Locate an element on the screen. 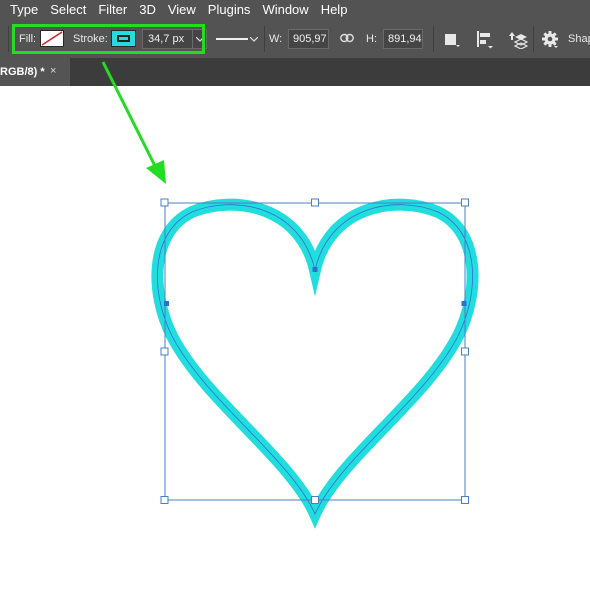 The height and width of the screenshot is (608, 590). handle-top-right is located at coordinates (465, 202).